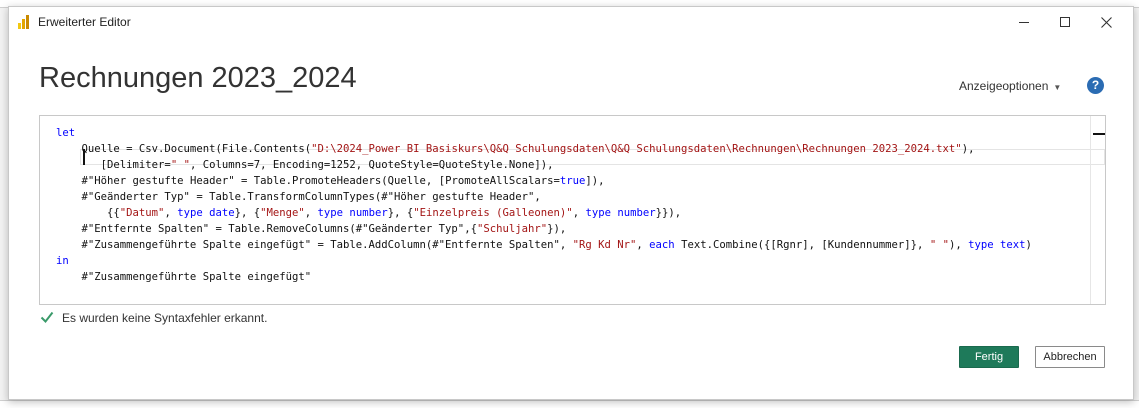 Image resolution: width=1139 pixels, height=408 pixels. What do you see at coordinates (206, 213) in the screenshot?
I see `code-token: type date` at bounding box center [206, 213].